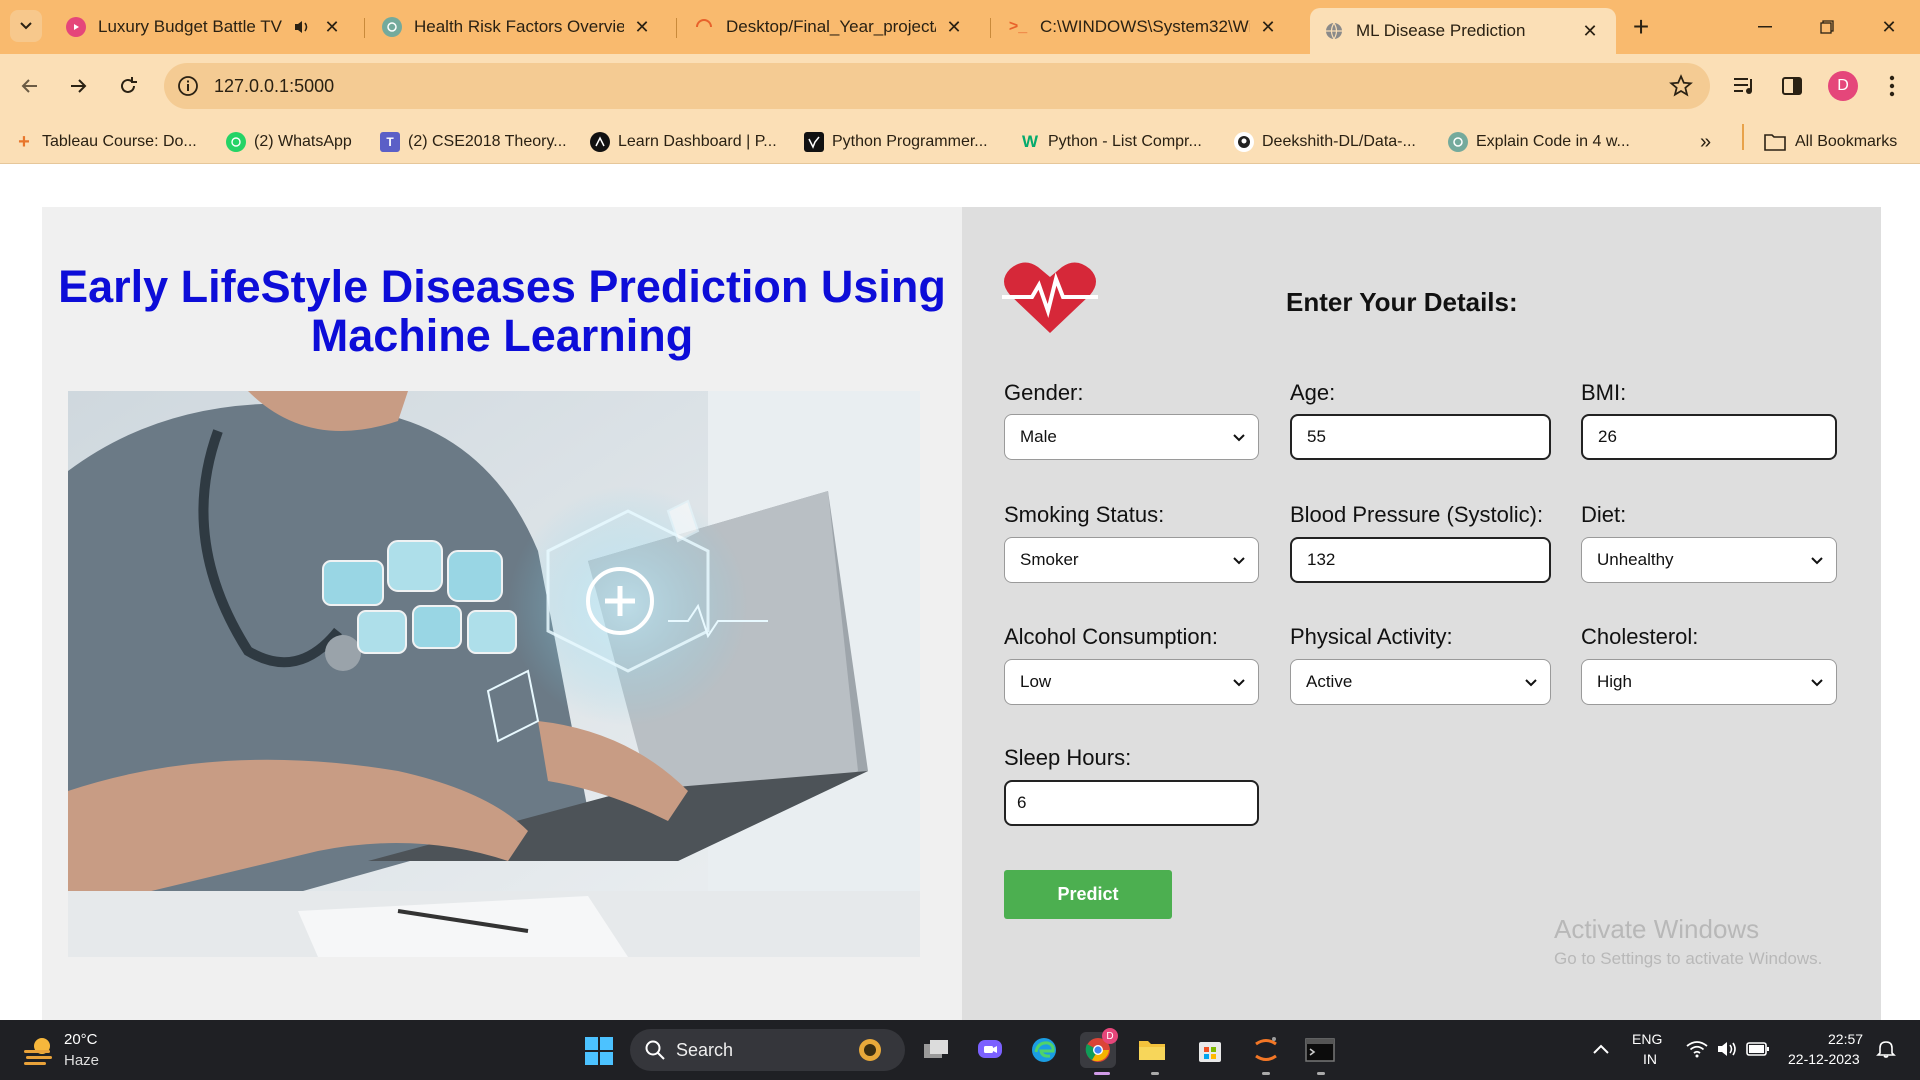 This screenshot has height=1080, width=1920. What do you see at coordinates (82, 1060) in the screenshot?
I see `weather-description: Haze` at bounding box center [82, 1060].